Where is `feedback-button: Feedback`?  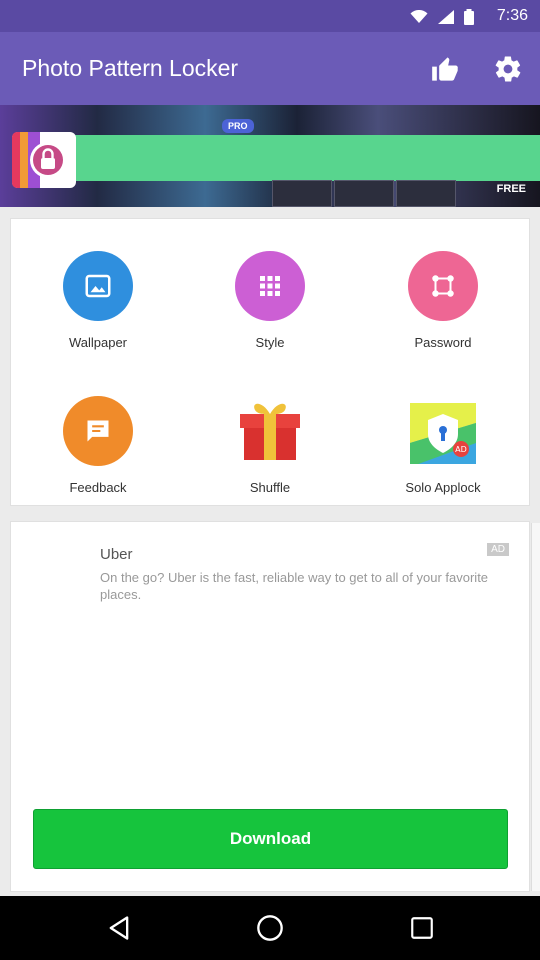 feedback-button: Feedback is located at coordinates (98, 445).